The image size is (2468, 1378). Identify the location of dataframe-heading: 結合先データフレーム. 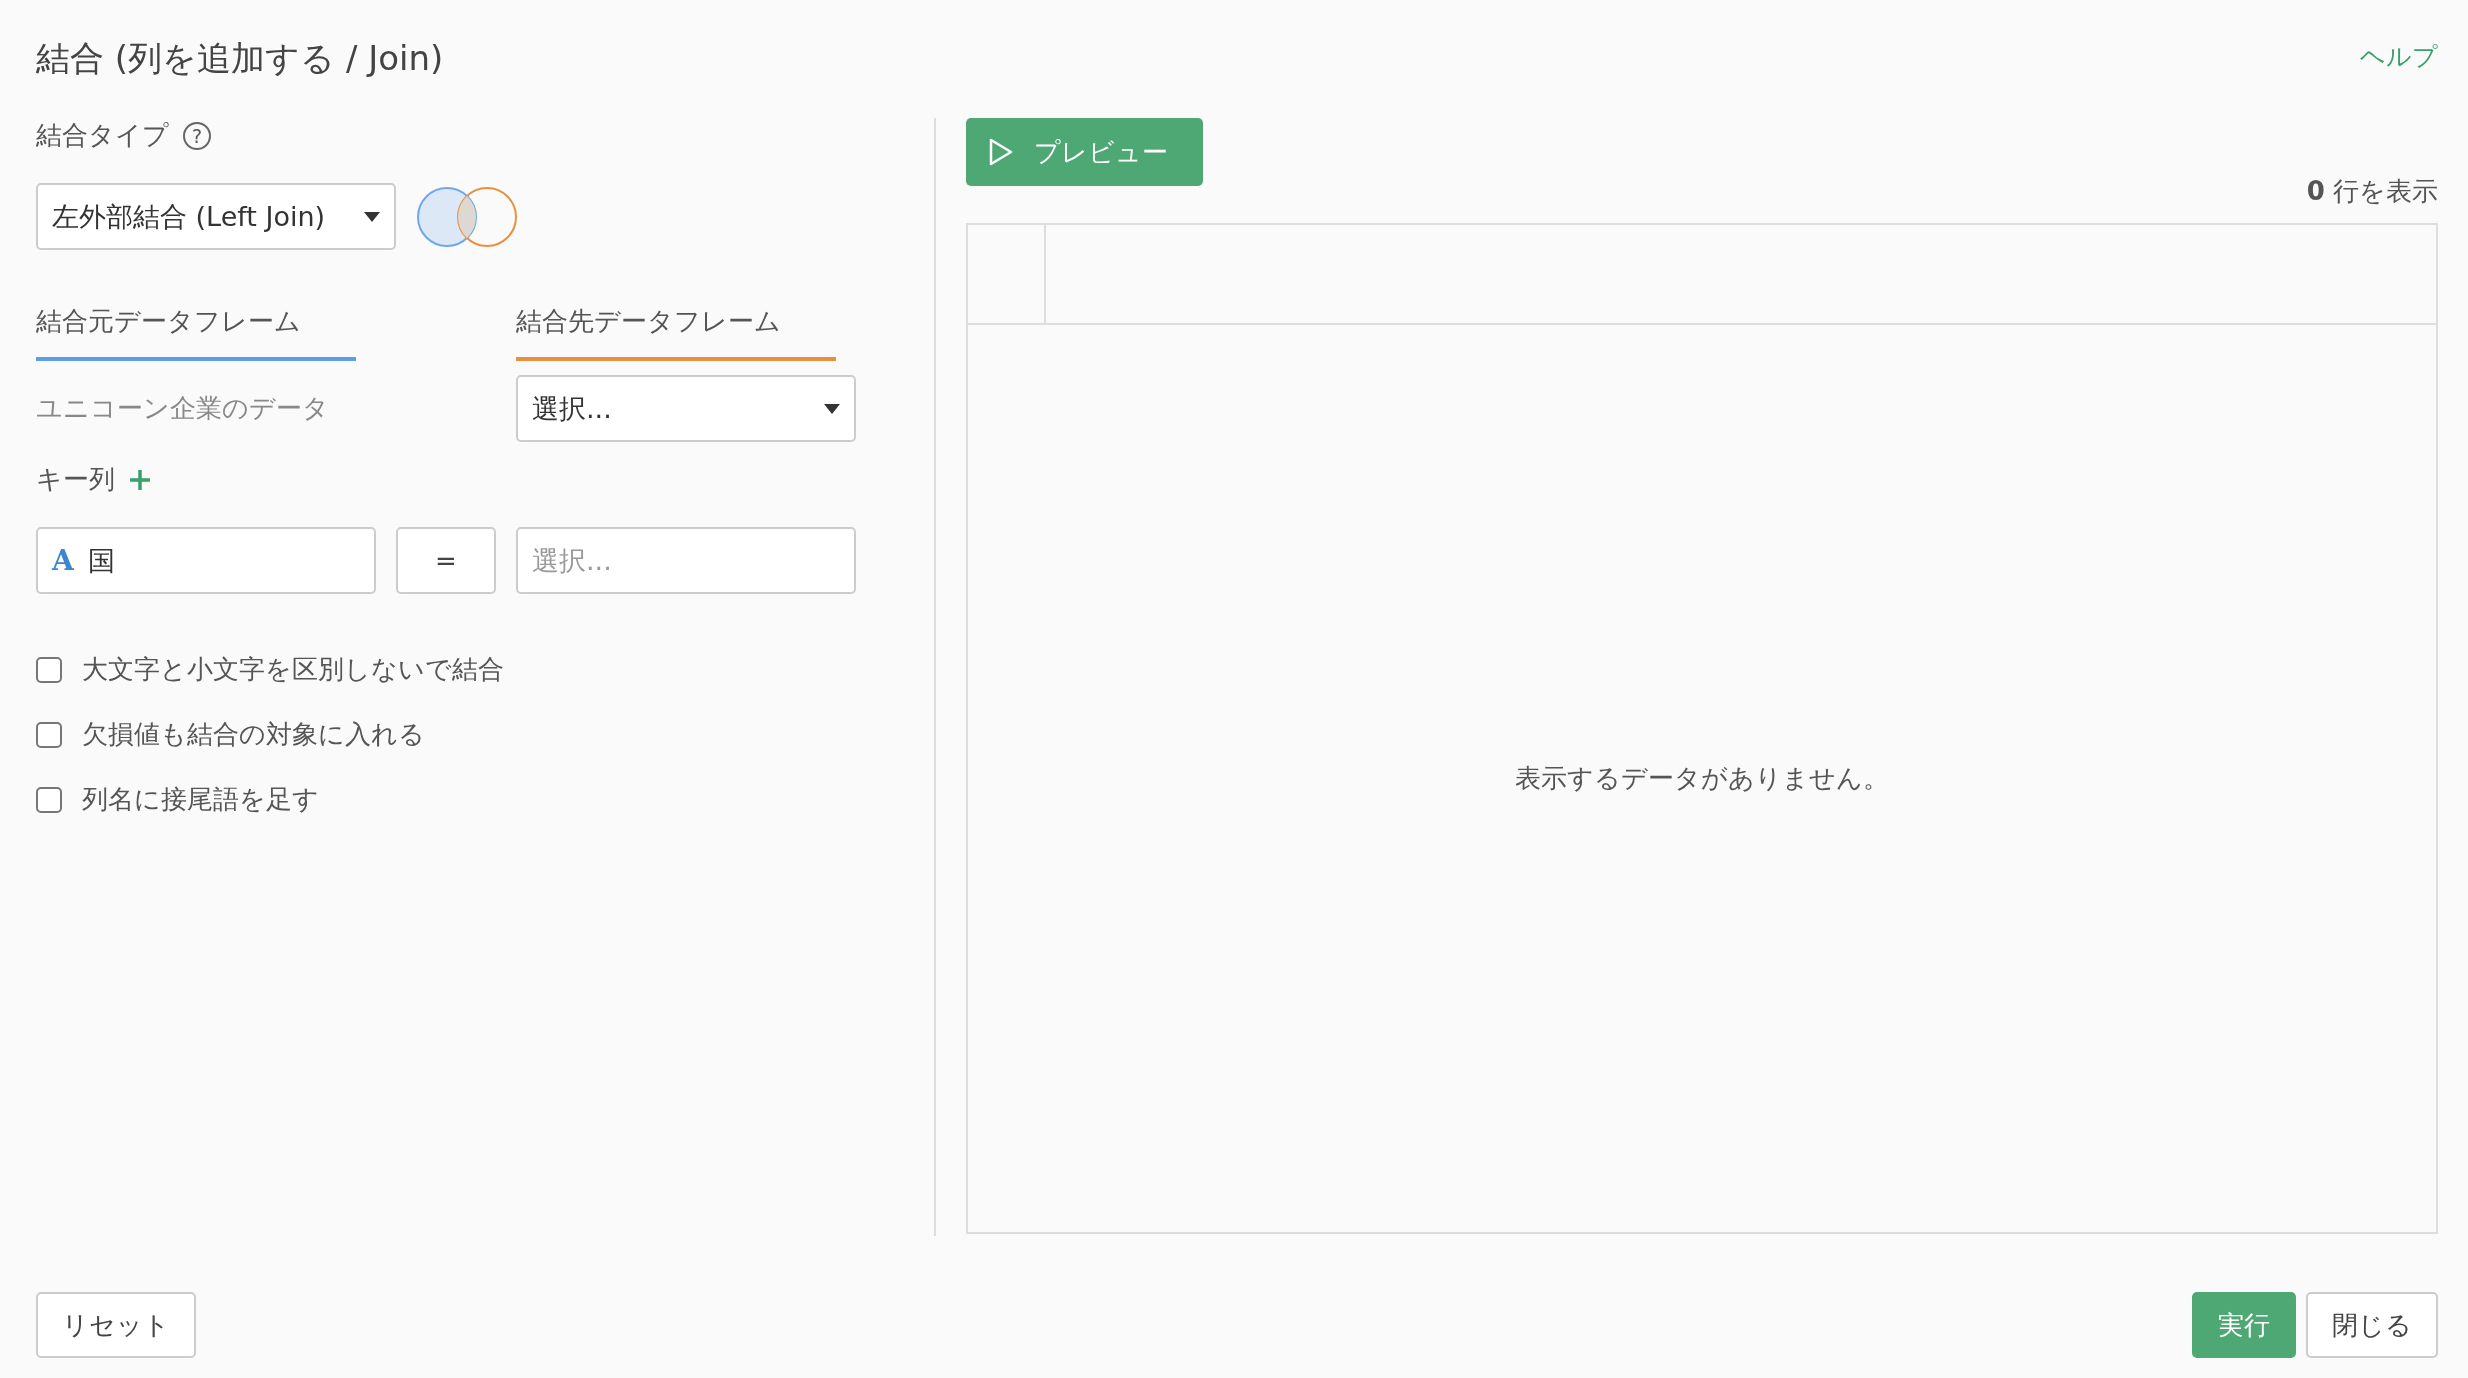
(676, 332).